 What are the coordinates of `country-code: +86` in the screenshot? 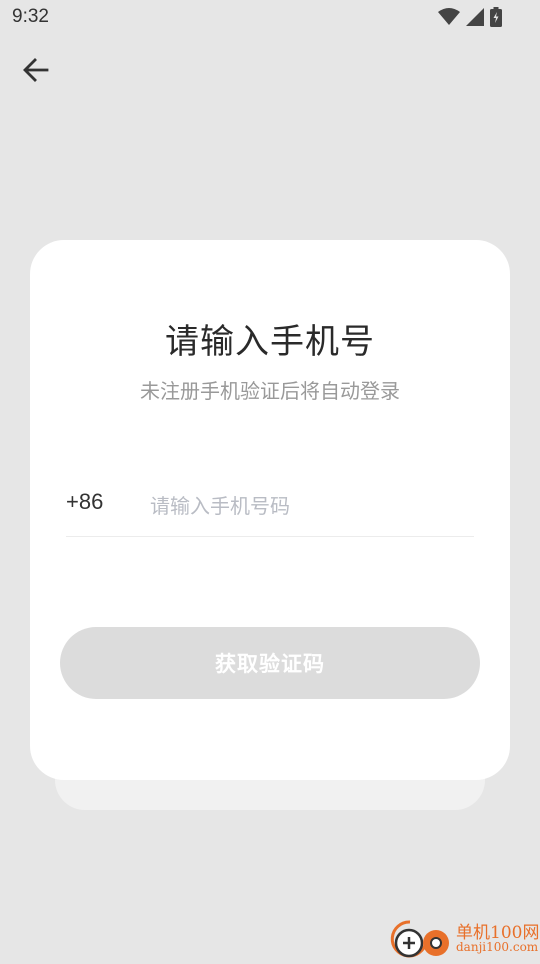 It's located at (84, 502).